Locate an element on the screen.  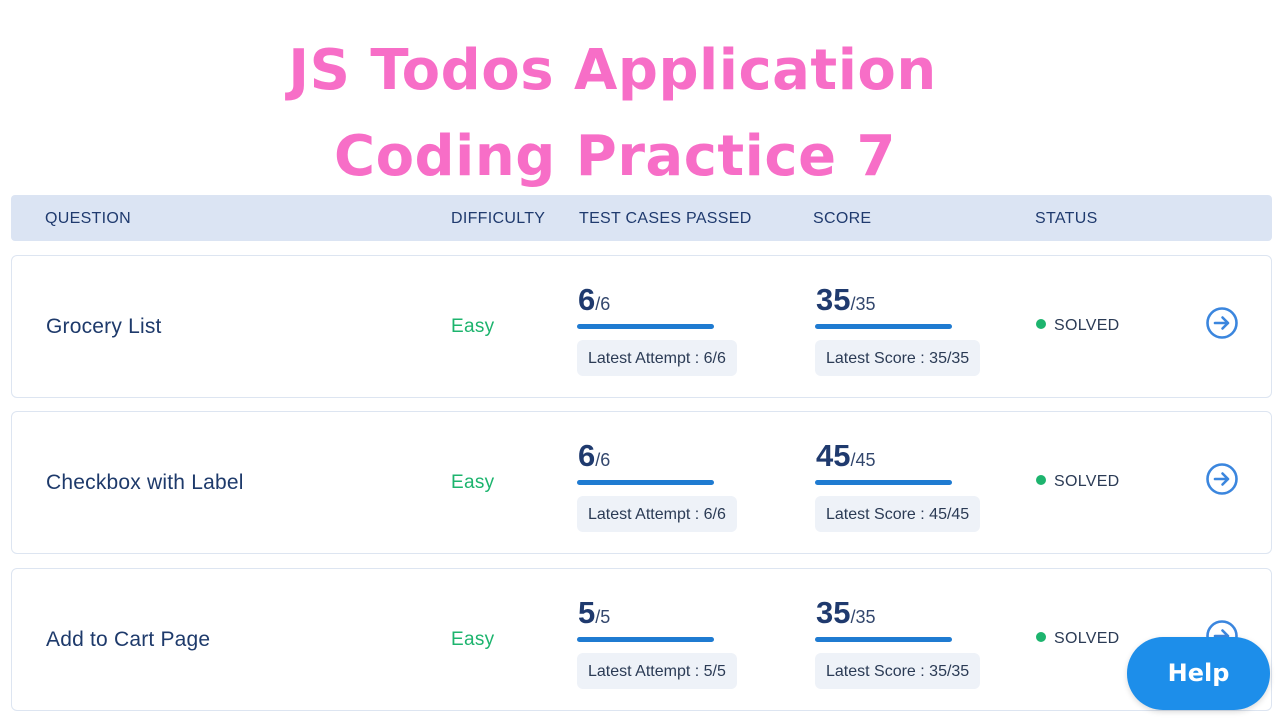
score: 45/45 is located at coordinates (846, 456).